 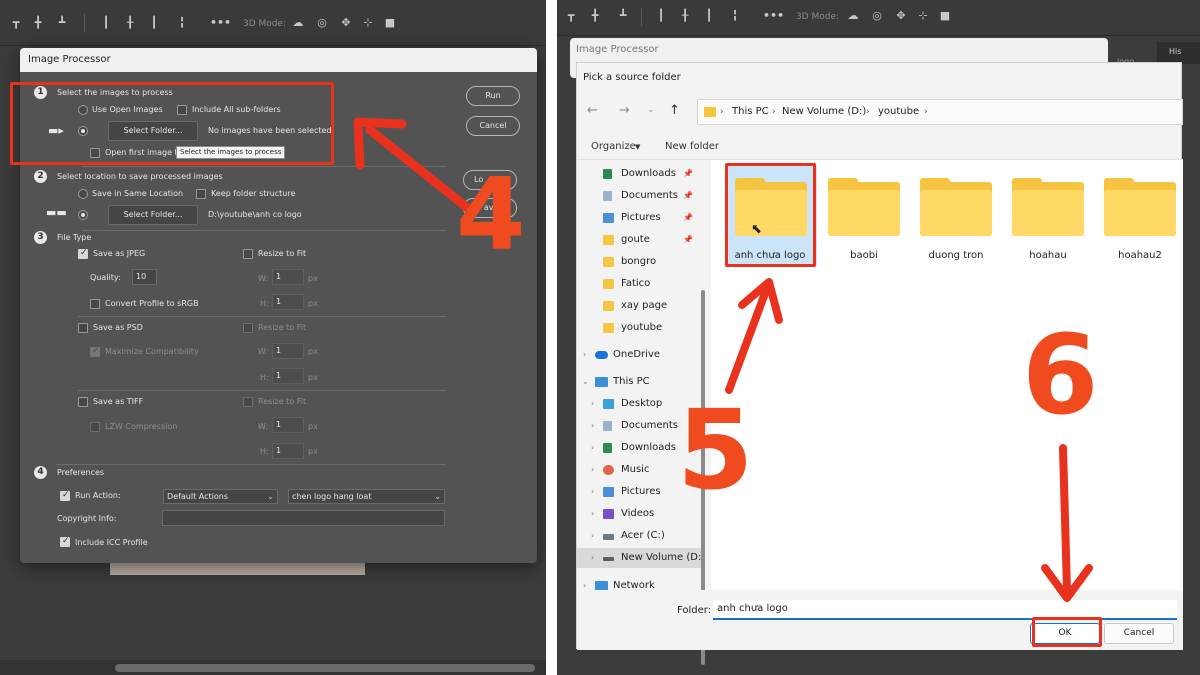 What do you see at coordinates (144, 277) in the screenshot?
I see `quality-input: 10` at bounding box center [144, 277].